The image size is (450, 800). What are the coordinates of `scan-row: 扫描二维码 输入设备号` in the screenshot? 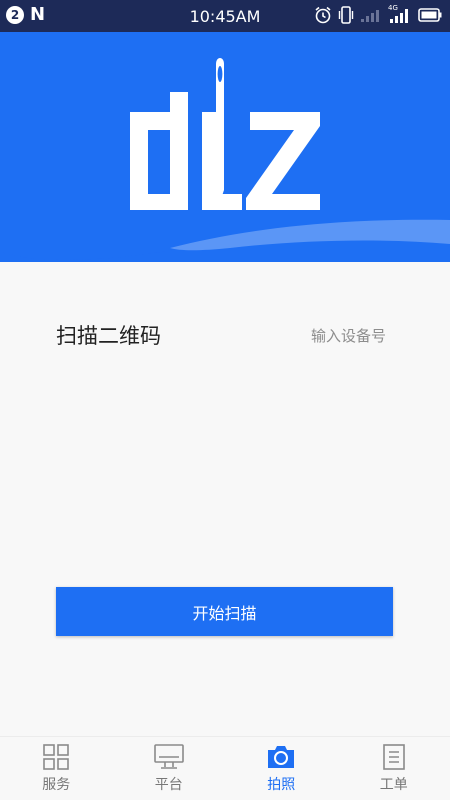 It's located at (221, 335).